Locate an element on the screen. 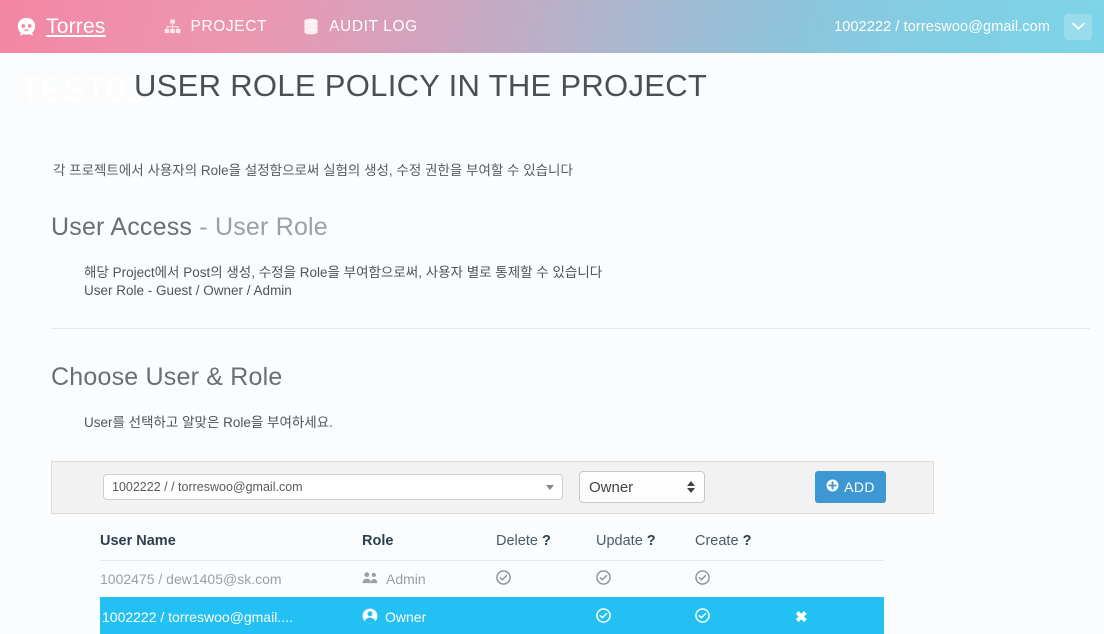 The image size is (1104, 634). nav-link-project: PROJECT is located at coordinates (216, 26).